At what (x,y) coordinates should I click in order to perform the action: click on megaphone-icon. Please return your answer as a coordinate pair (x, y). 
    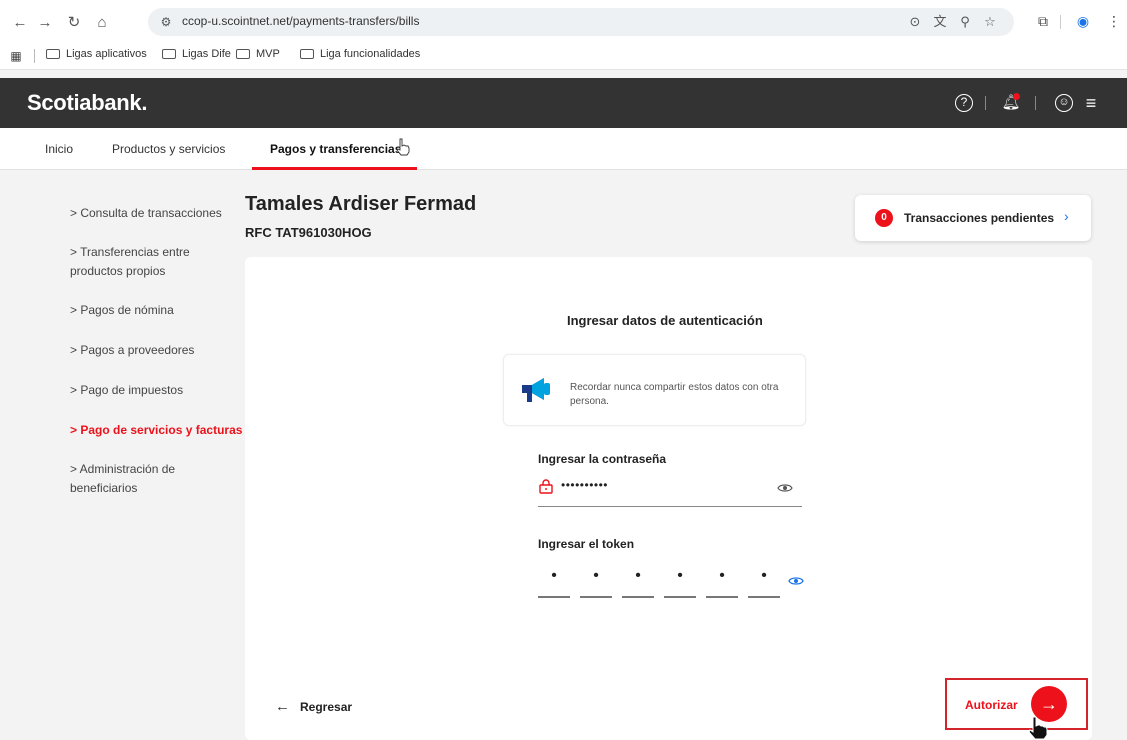
    Looking at the image, I should click on (536, 390).